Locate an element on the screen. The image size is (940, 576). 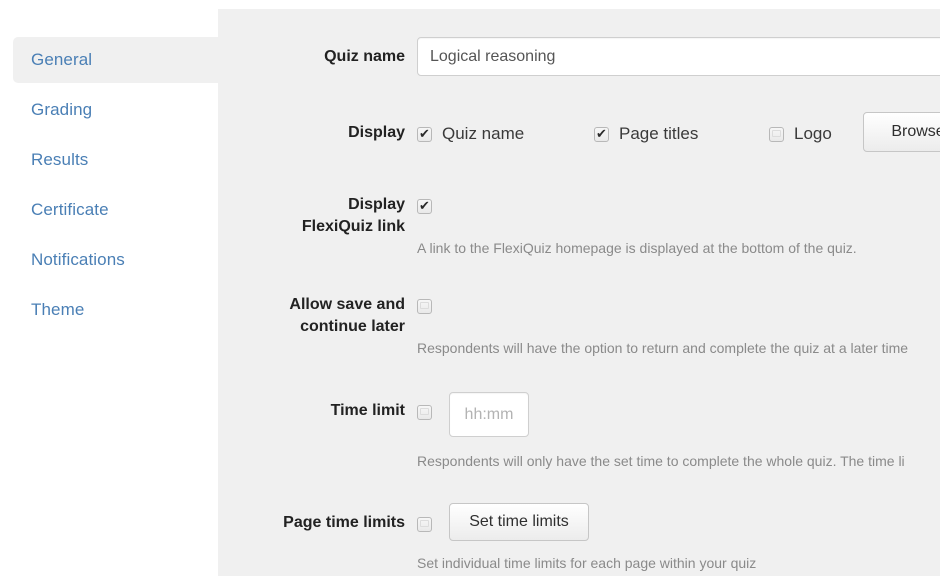
save-continue-label-line2: continue later is located at coordinates (352, 326).